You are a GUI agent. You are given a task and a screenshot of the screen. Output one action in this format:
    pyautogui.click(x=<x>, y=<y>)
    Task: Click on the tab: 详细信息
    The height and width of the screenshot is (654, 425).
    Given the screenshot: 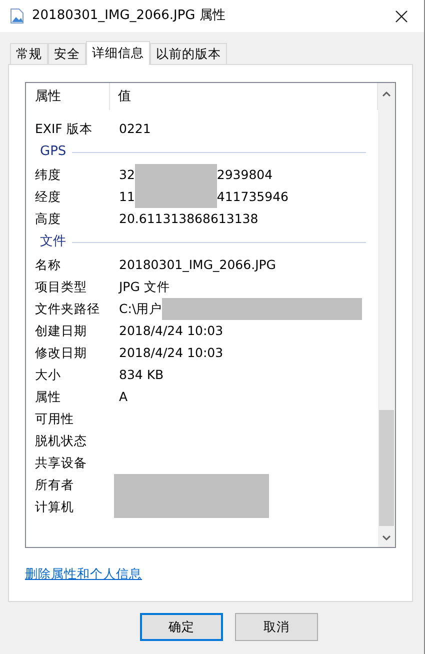 What is the action you would take?
    pyautogui.click(x=118, y=53)
    